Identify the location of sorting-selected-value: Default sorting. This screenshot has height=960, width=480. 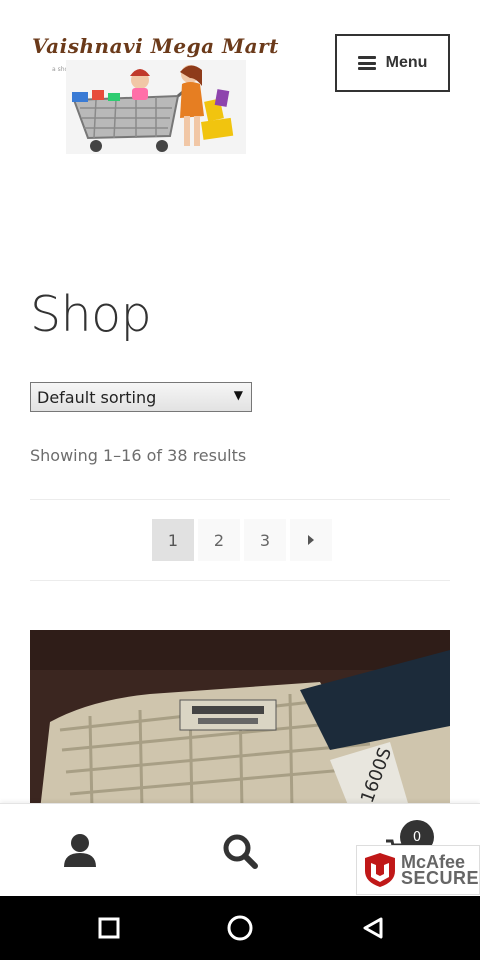
(97, 397).